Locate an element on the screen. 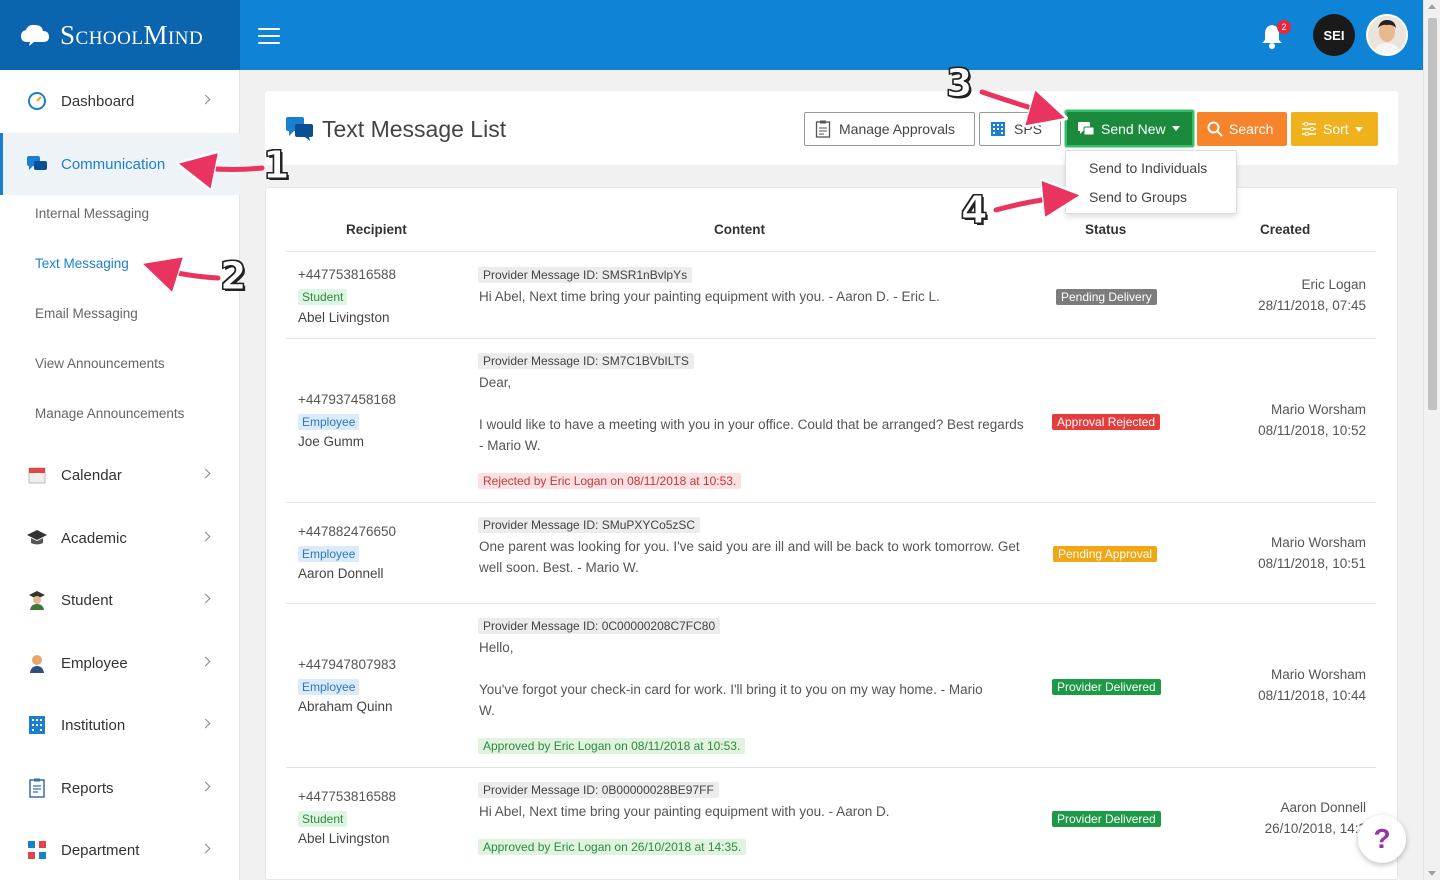 This screenshot has width=1440, height=880. sub-item-internal-messaging: Internal Messaging is located at coordinates (92, 213).